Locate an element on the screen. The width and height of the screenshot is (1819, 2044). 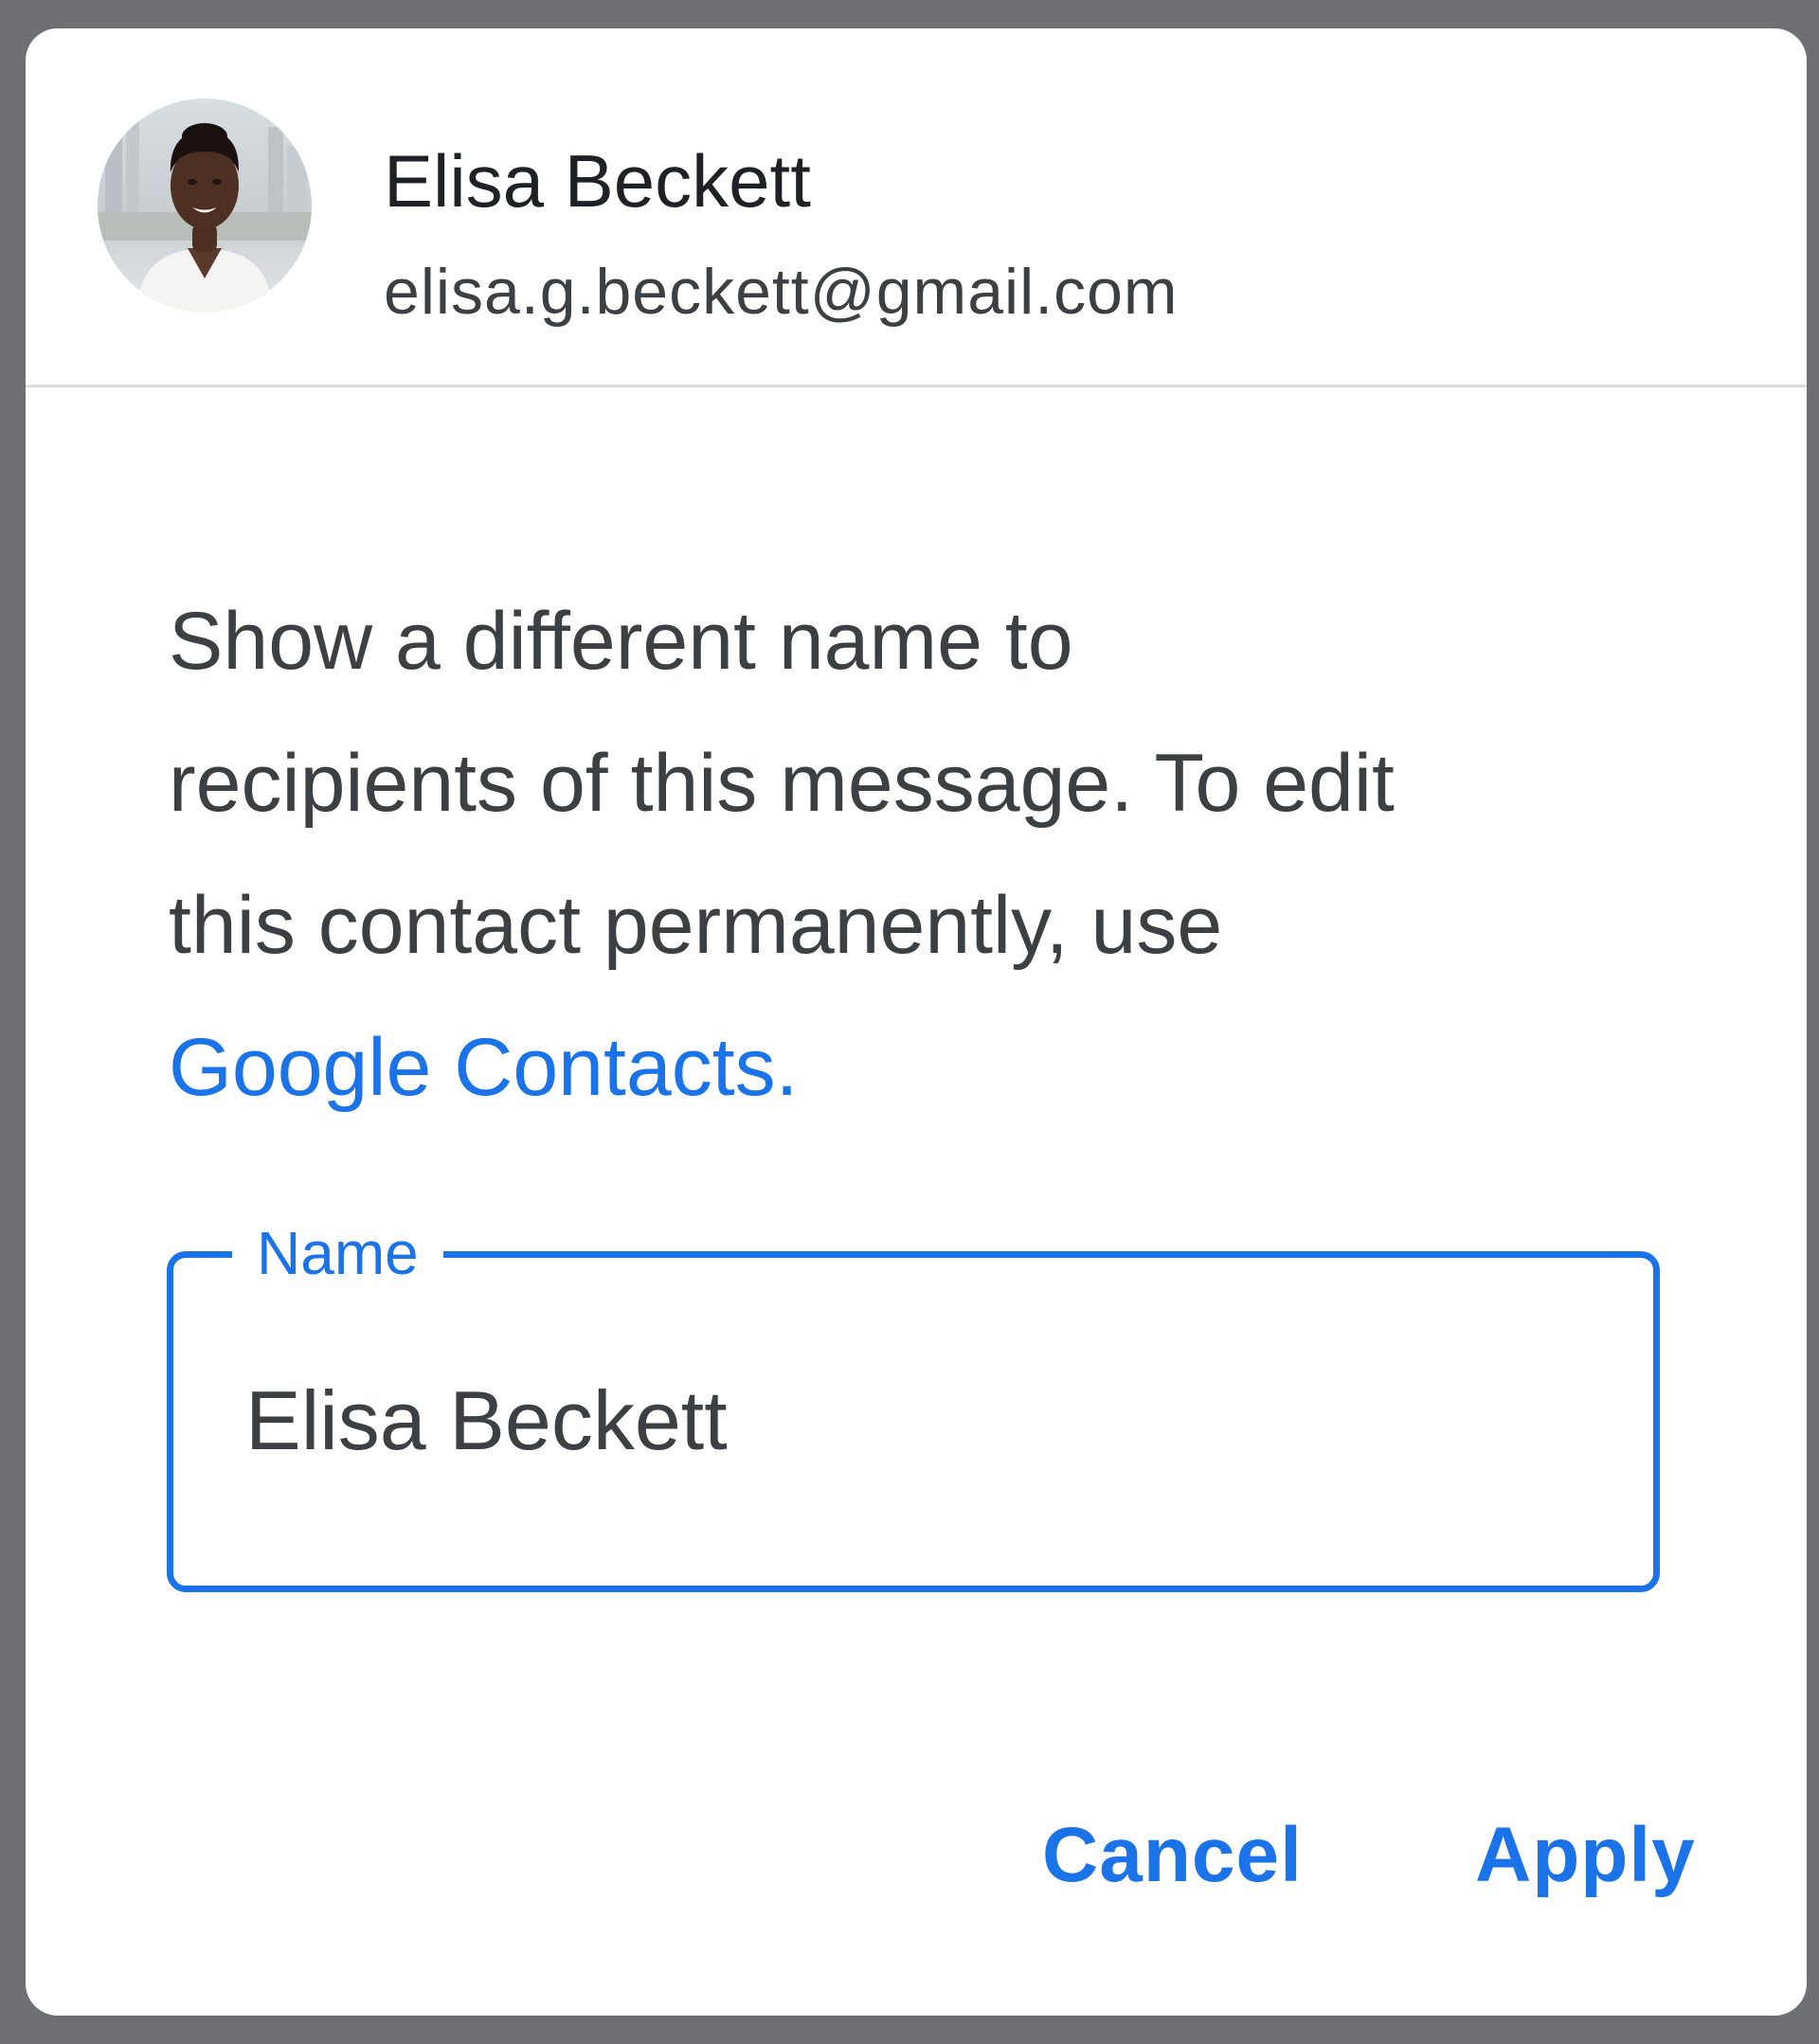
avatar-photo is located at coordinates (205, 206).